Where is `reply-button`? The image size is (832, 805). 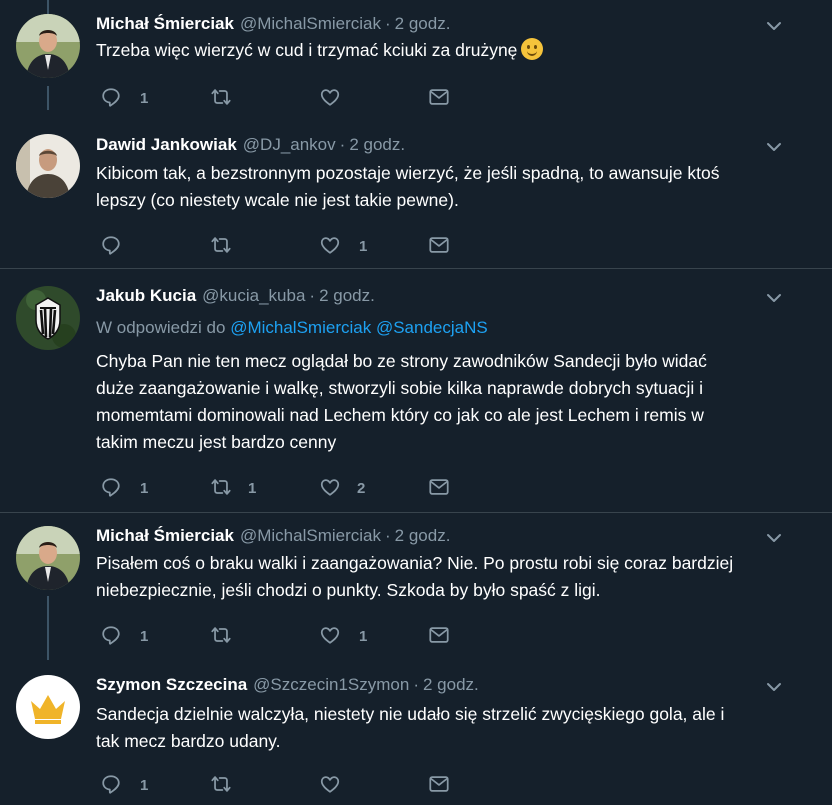 reply-button is located at coordinates (111, 246).